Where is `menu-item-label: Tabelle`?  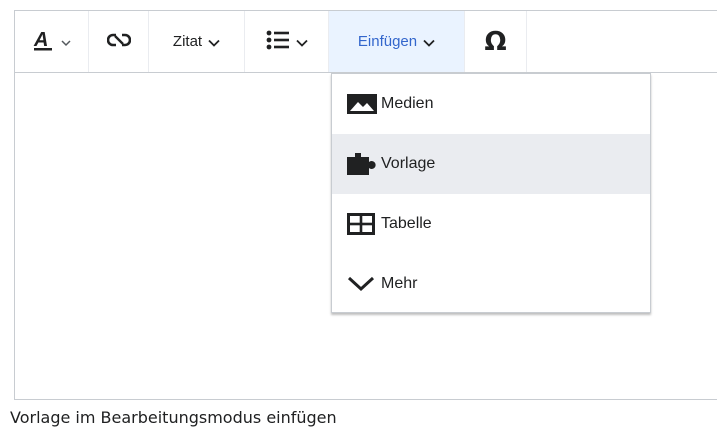 menu-item-label: Tabelle is located at coordinates (406, 223).